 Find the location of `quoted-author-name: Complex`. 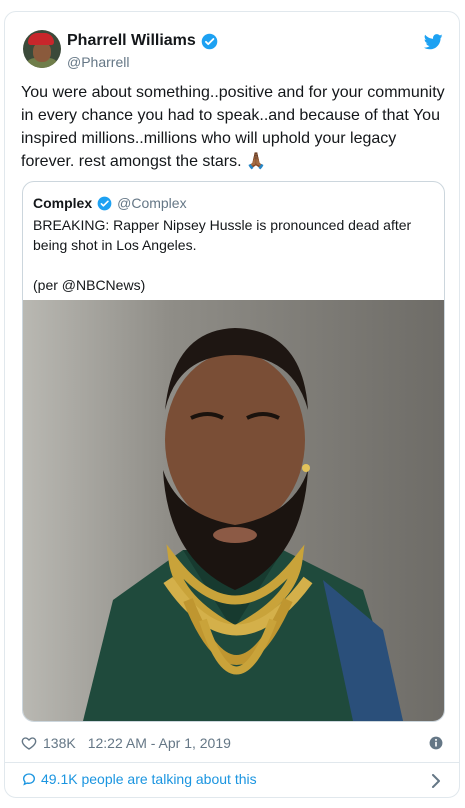

quoted-author-name: Complex is located at coordinates (63, 203).